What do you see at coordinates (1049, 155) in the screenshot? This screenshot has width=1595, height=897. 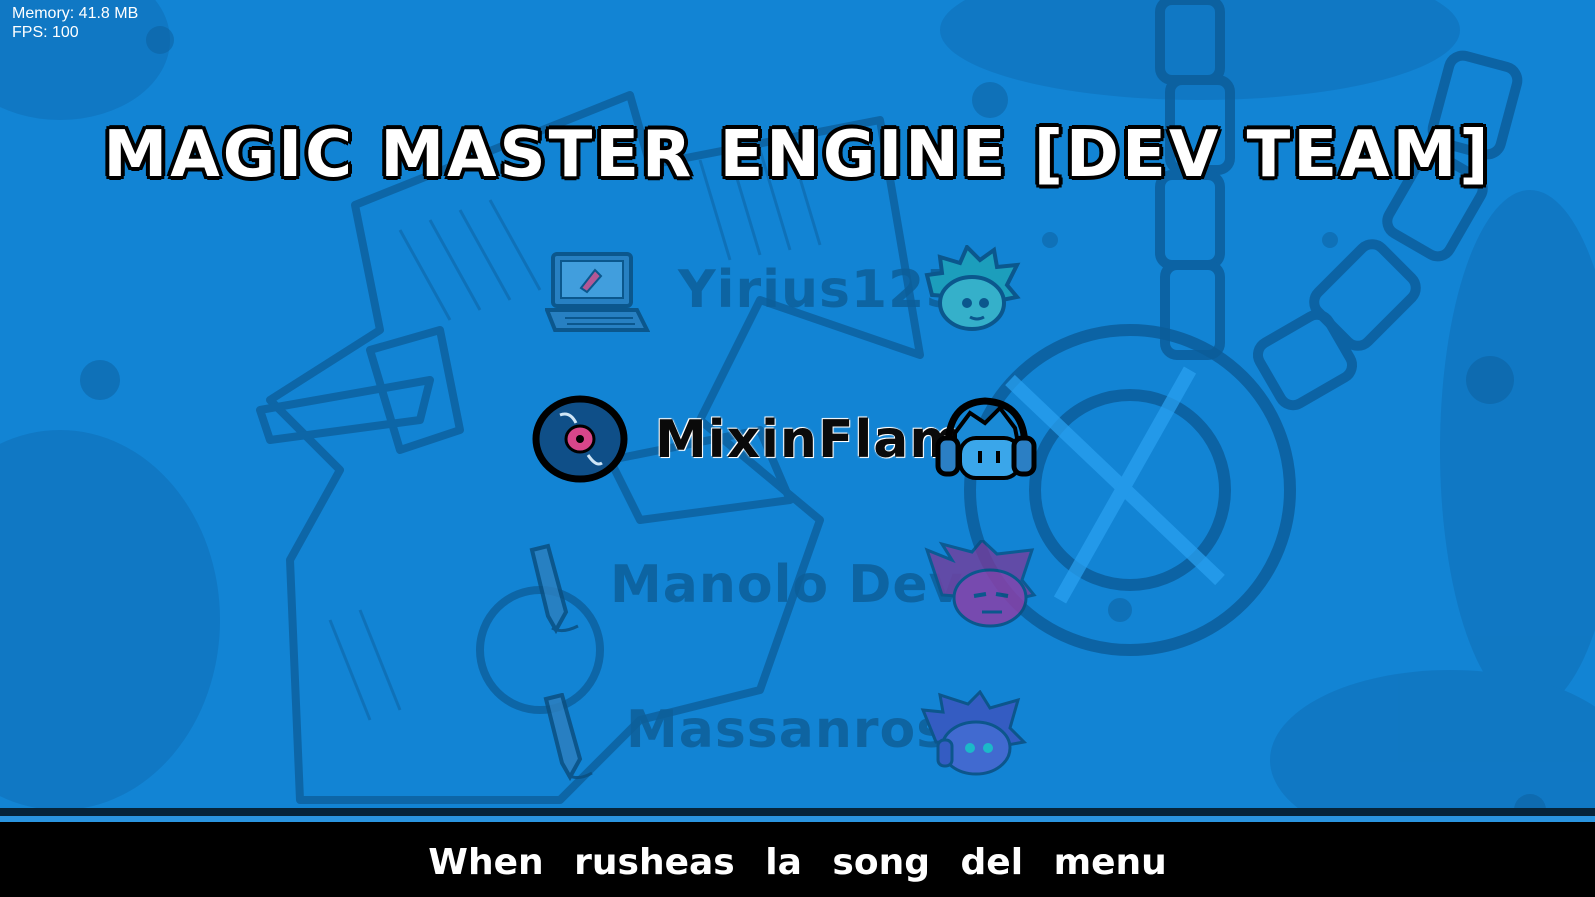 I see `title-bracket-open: [` at bounding box center [1049, 155].